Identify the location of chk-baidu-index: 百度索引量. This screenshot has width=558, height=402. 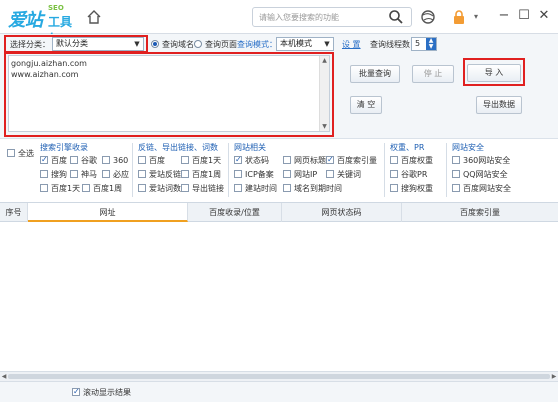
(351, 160).